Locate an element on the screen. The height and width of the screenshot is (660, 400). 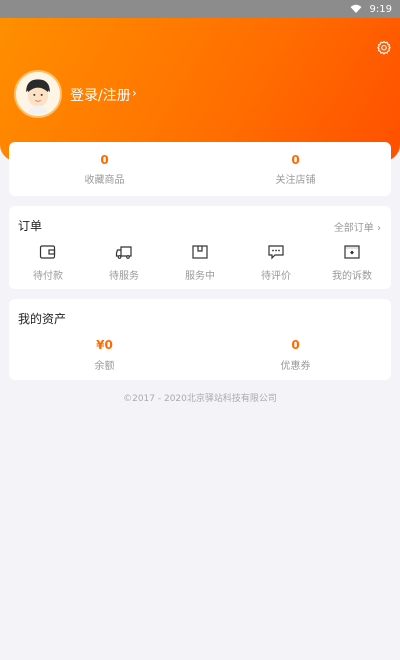
avatar-illustration is located at coordinates (38, 94).